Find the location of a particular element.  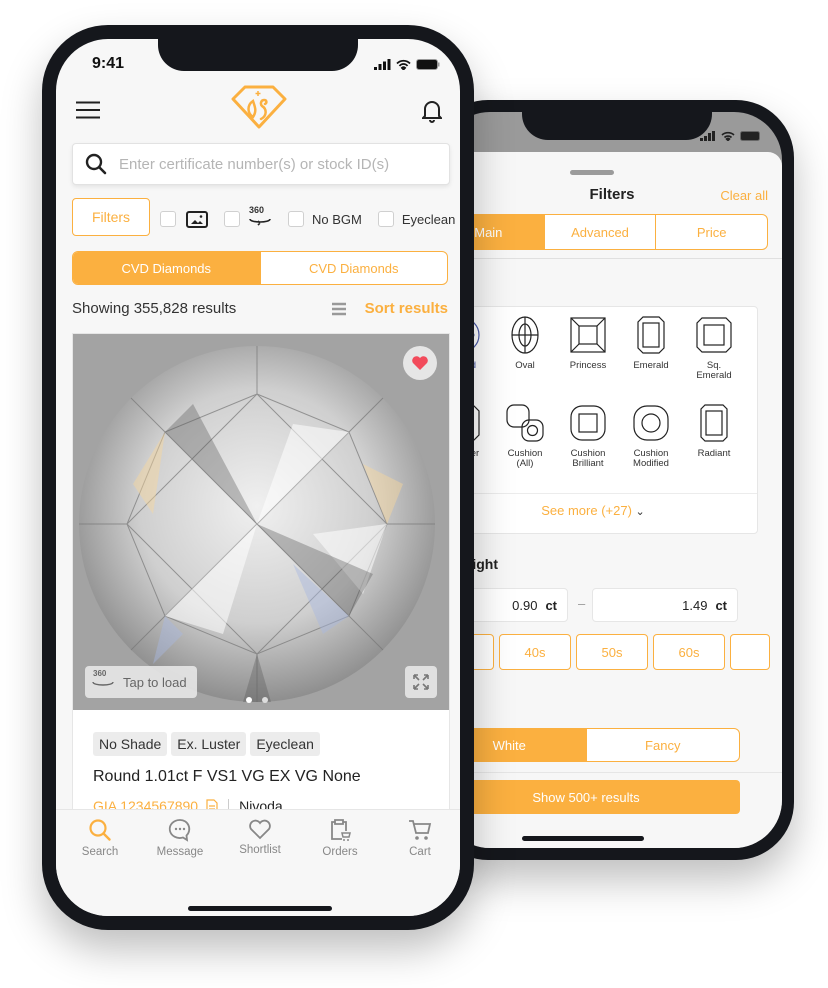

shape-option-oval: Oval is located at coordinates (525, 343).